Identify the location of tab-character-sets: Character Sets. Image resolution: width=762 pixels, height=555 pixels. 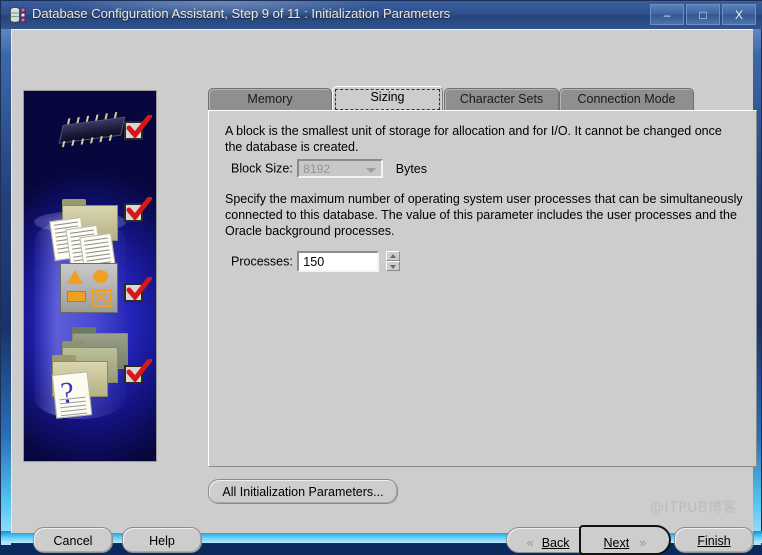
(501, 99).